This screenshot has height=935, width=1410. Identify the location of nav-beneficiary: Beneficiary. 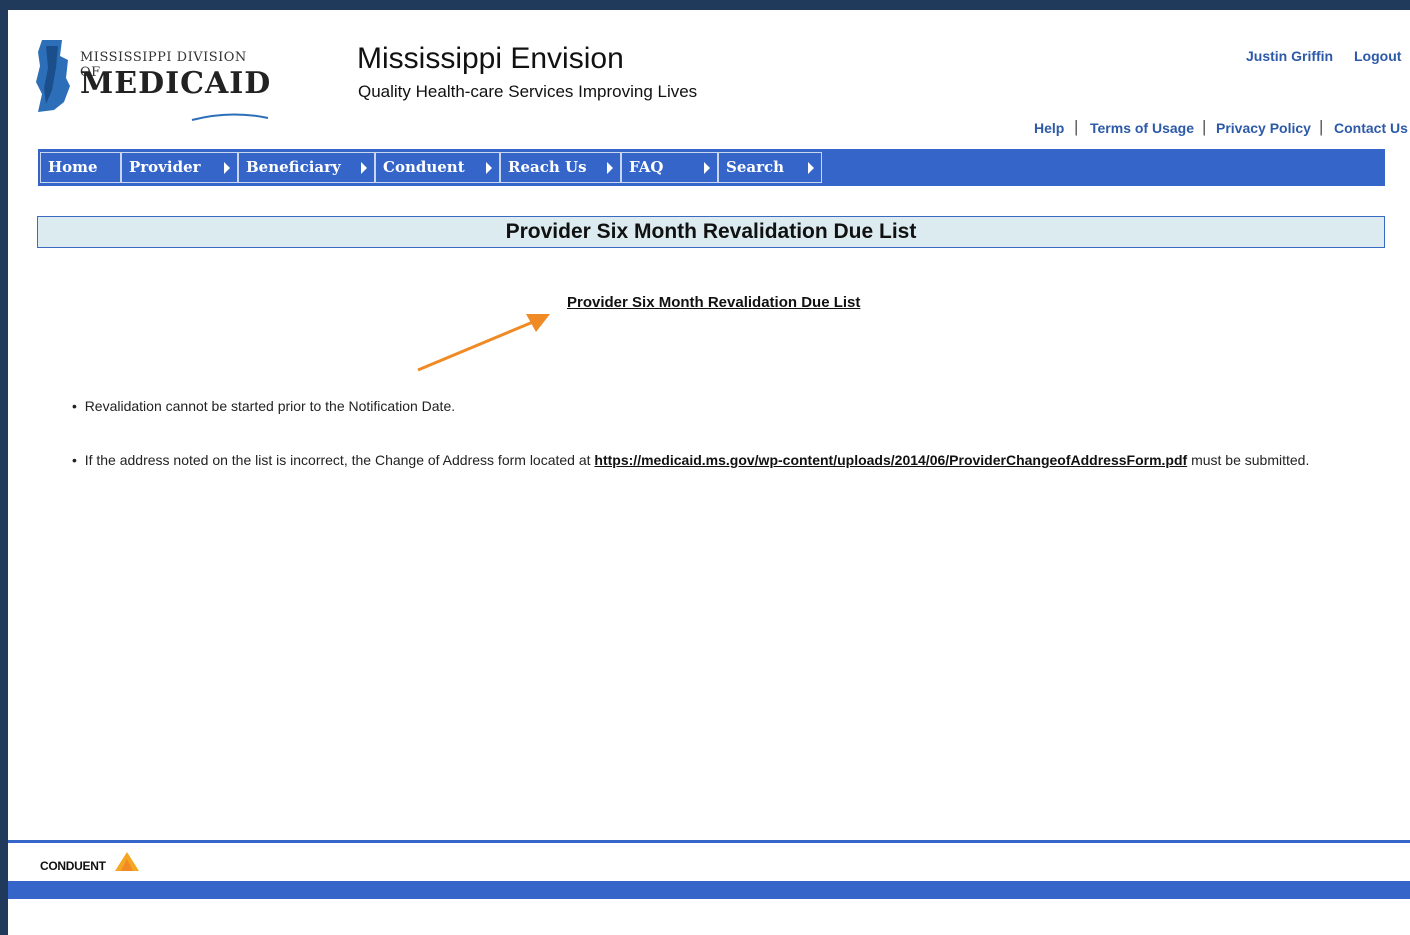
(306, 167).